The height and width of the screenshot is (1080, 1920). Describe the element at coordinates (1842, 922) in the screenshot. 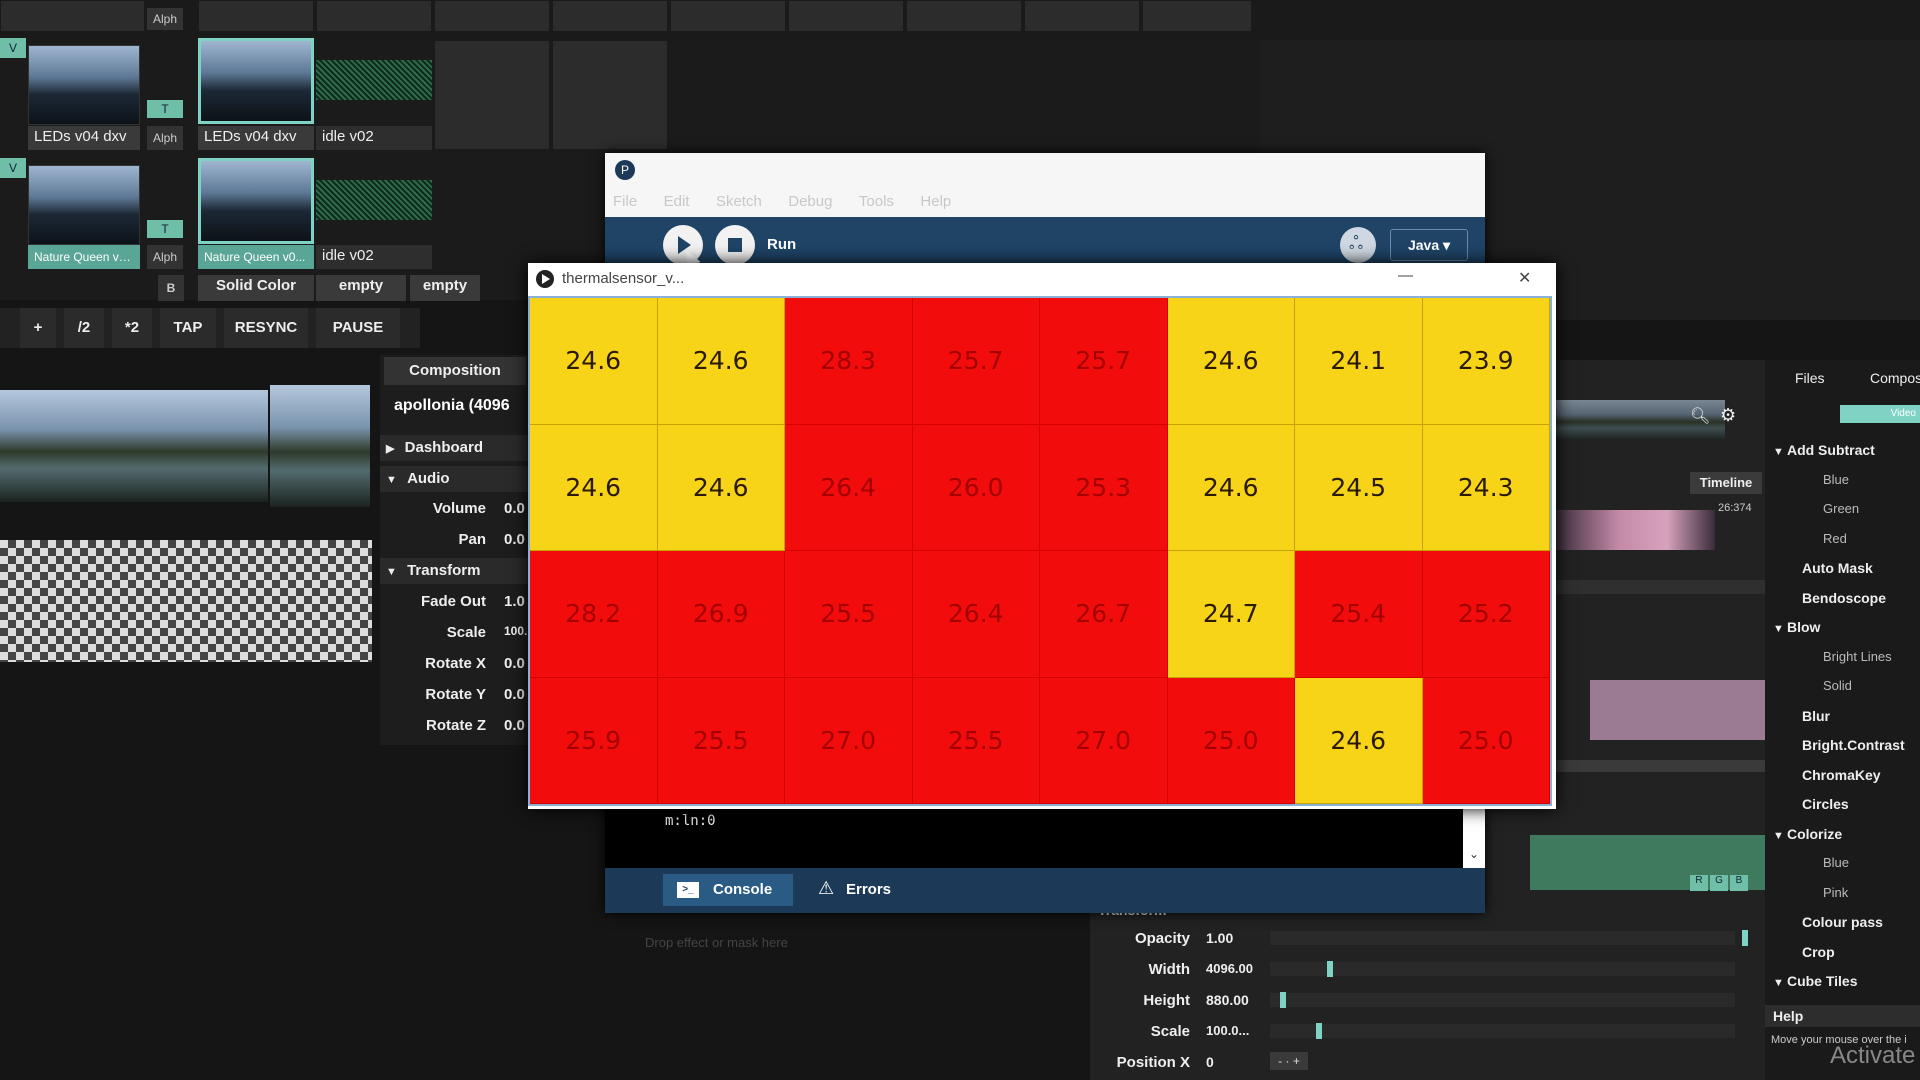

I see `effect-item: Colour pass` at that location.